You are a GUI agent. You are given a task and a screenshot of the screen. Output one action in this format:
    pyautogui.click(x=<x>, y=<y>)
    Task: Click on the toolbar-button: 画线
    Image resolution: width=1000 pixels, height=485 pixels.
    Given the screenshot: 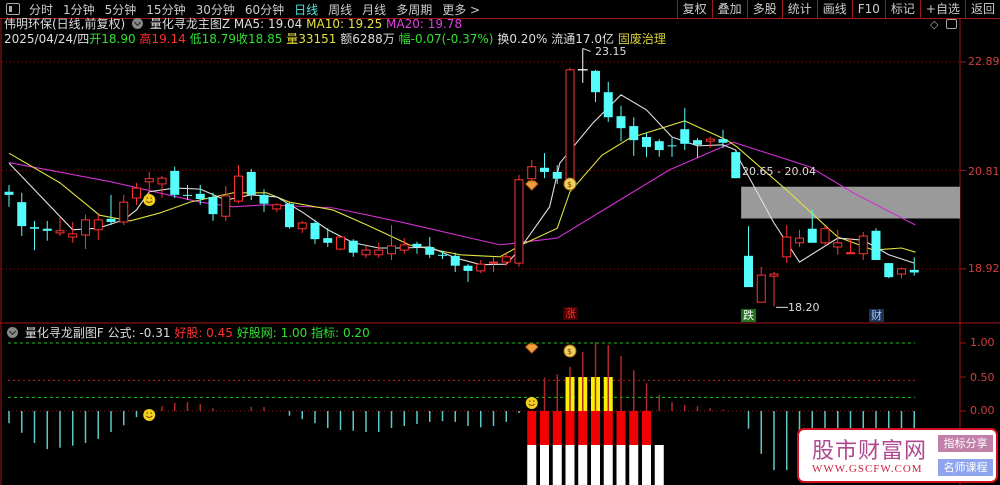 What is the action you would take?
    pyautogui.click(x=834, y=9)
    